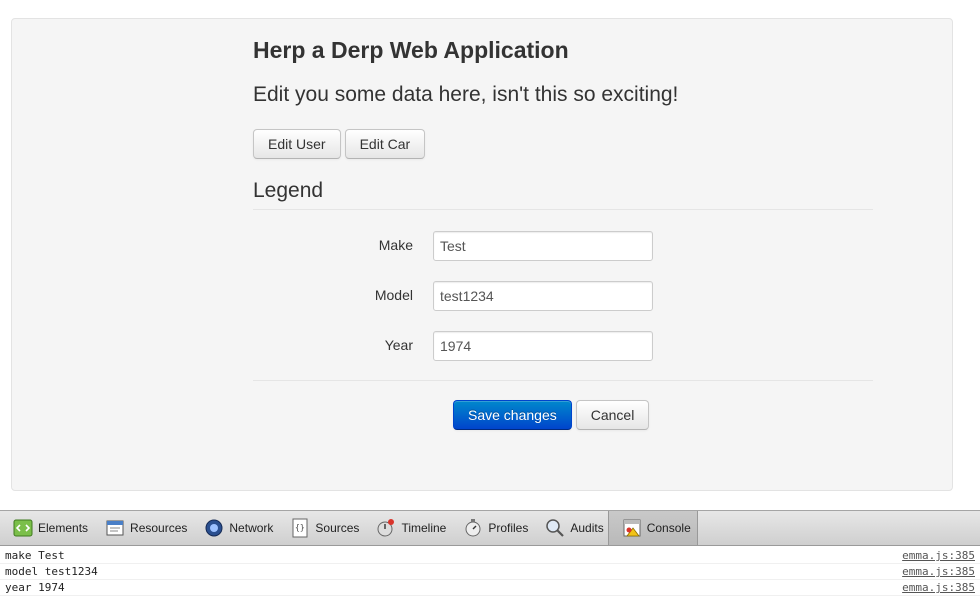 The width and height of the screenshot is (980, 609). Describe the element at coordinates (512, 415) in the screenshot. I see `save-changes-button: Save changes` at that location.